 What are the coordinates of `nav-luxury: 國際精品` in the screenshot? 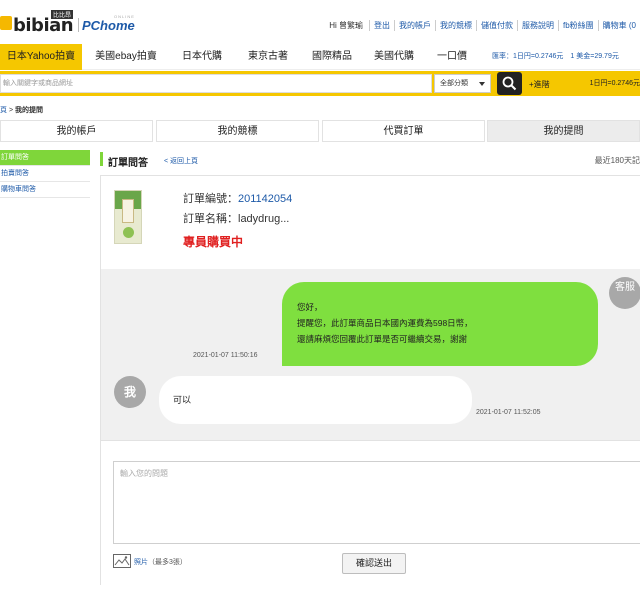 It's located at (332, 57).